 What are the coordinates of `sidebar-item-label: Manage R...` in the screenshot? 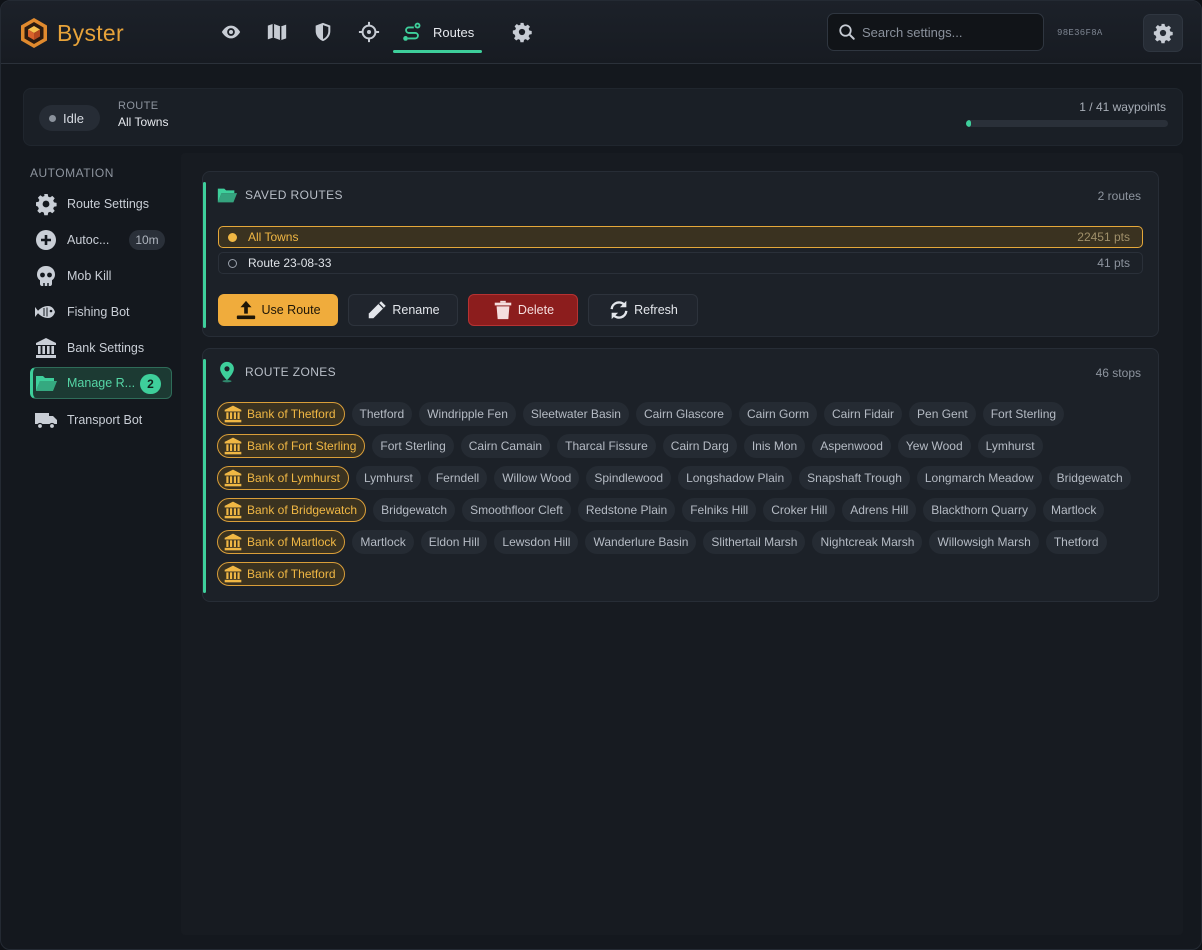 It's located at (101, 383).